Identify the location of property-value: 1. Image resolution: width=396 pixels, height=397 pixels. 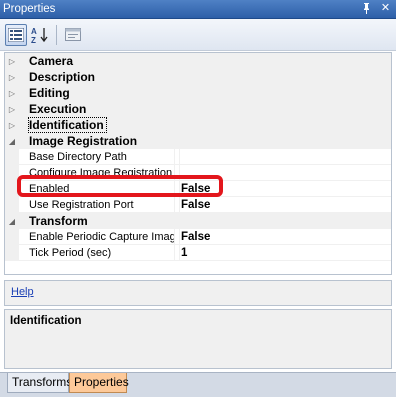
(285, 252).